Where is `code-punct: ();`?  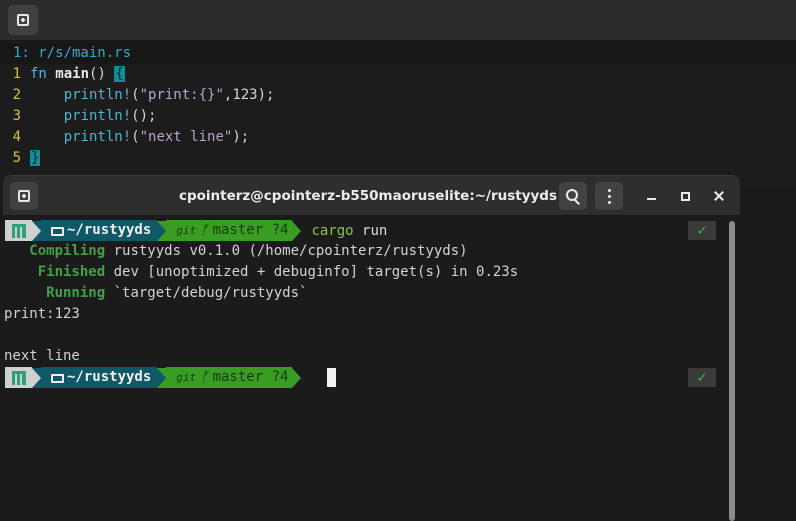 code-punct: (); is located at coordinates (144, 116).